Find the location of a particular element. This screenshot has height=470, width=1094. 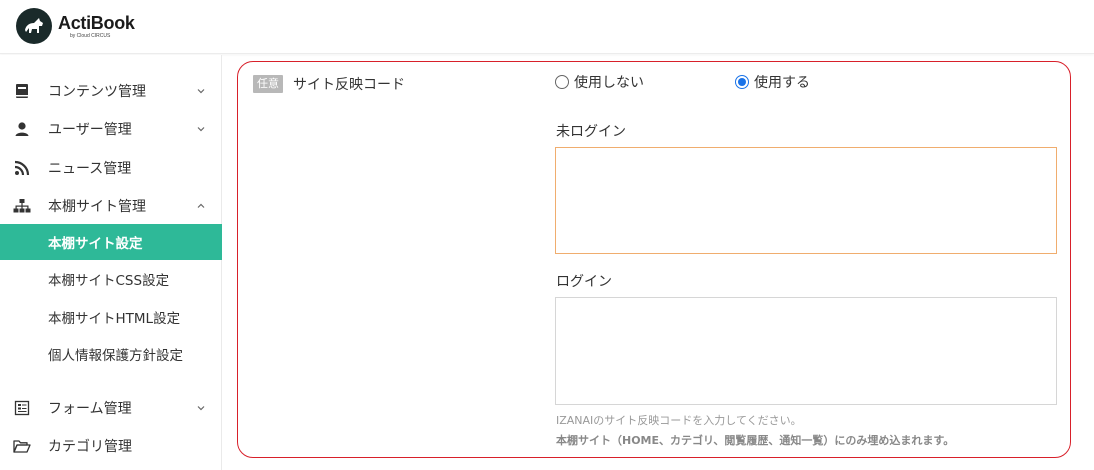

form-icon is located at coordinates (22, 408).